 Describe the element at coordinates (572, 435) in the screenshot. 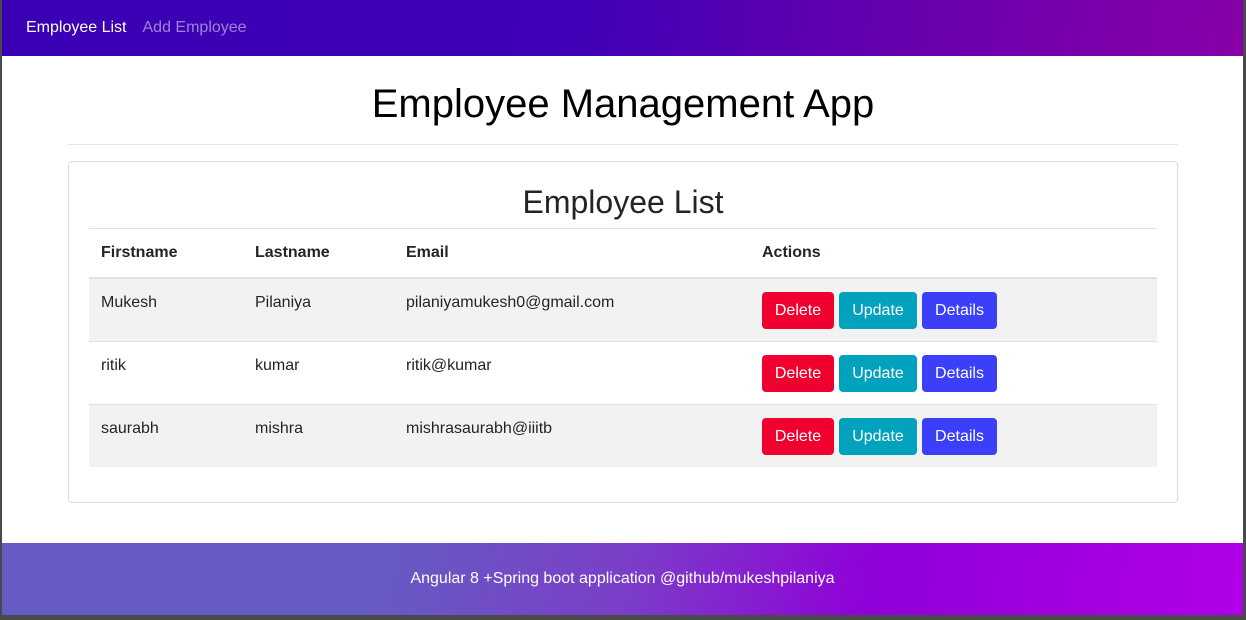

I see `cell-email: mishrasaurabh@iiitb` at that location.